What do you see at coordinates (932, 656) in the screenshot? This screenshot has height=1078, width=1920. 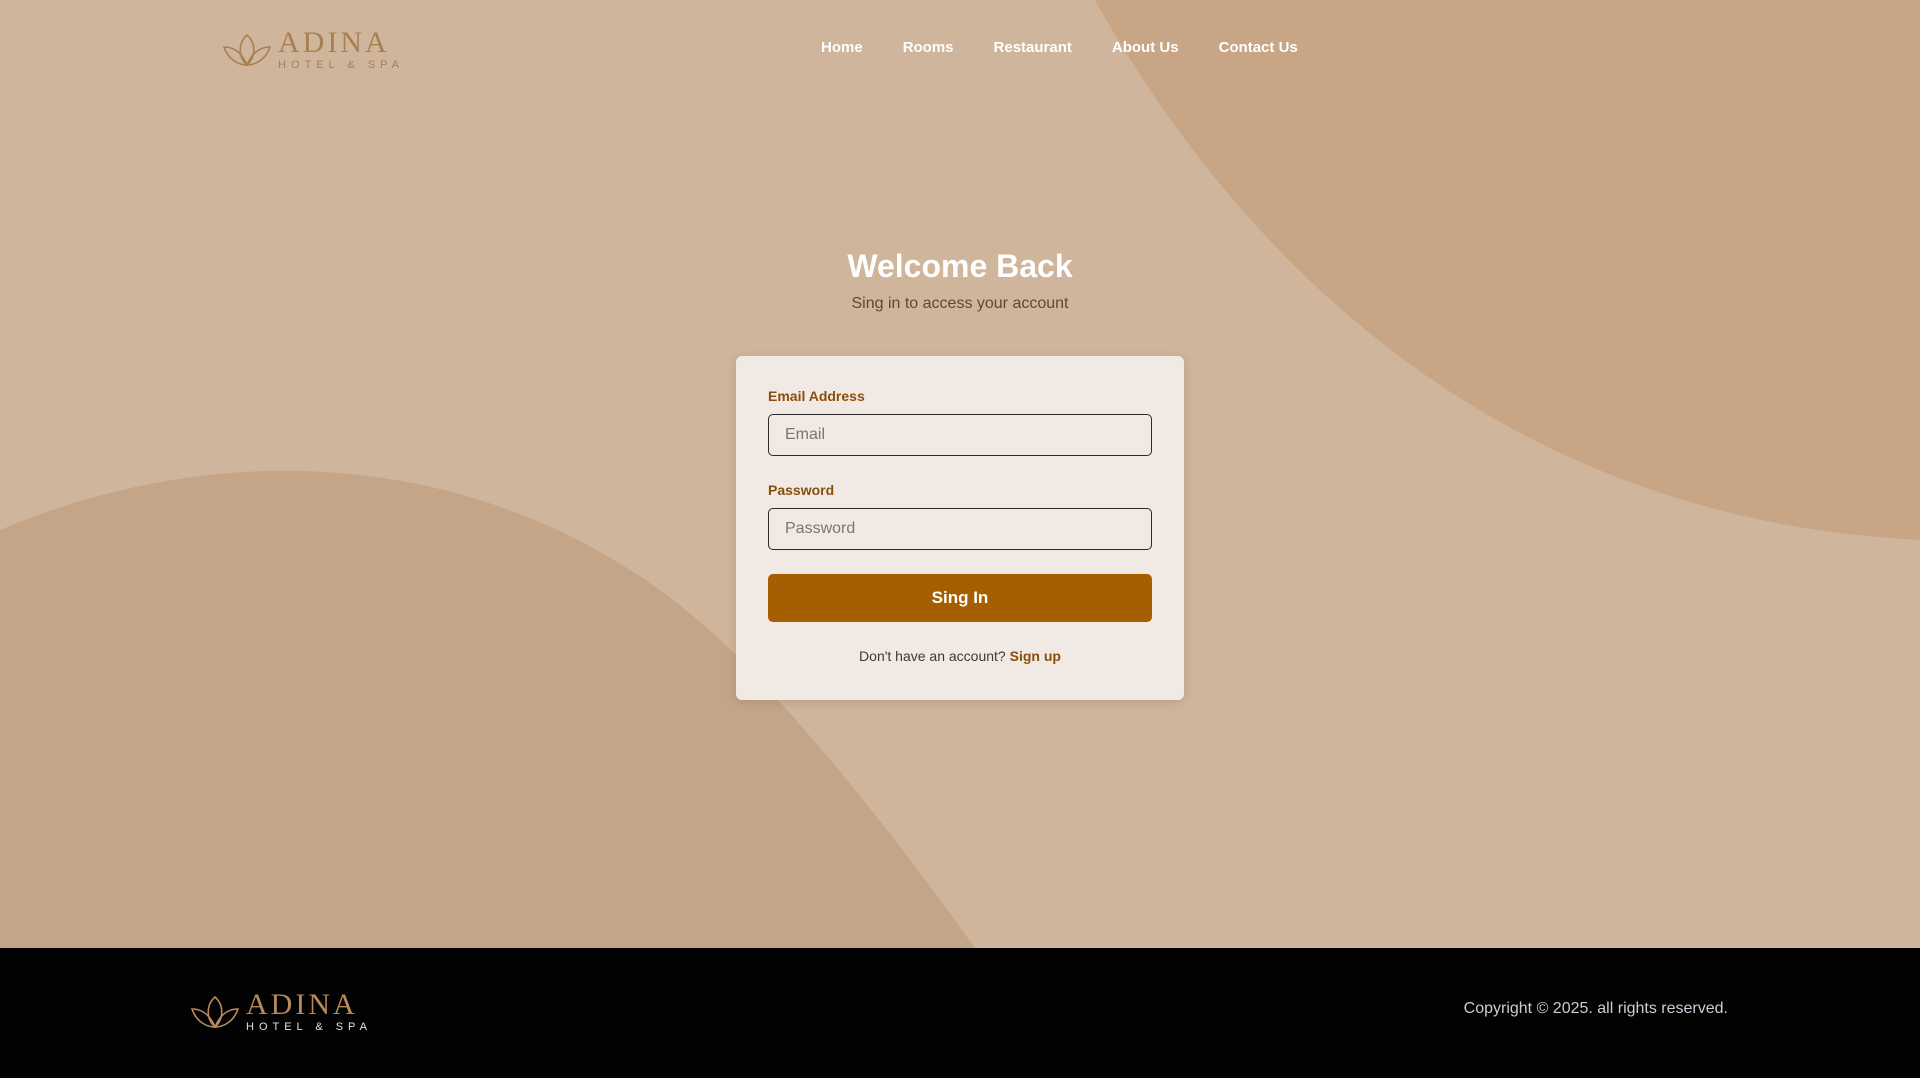 I see `signup-prompt: Don't have an account?` at bounding box center [932, 656].